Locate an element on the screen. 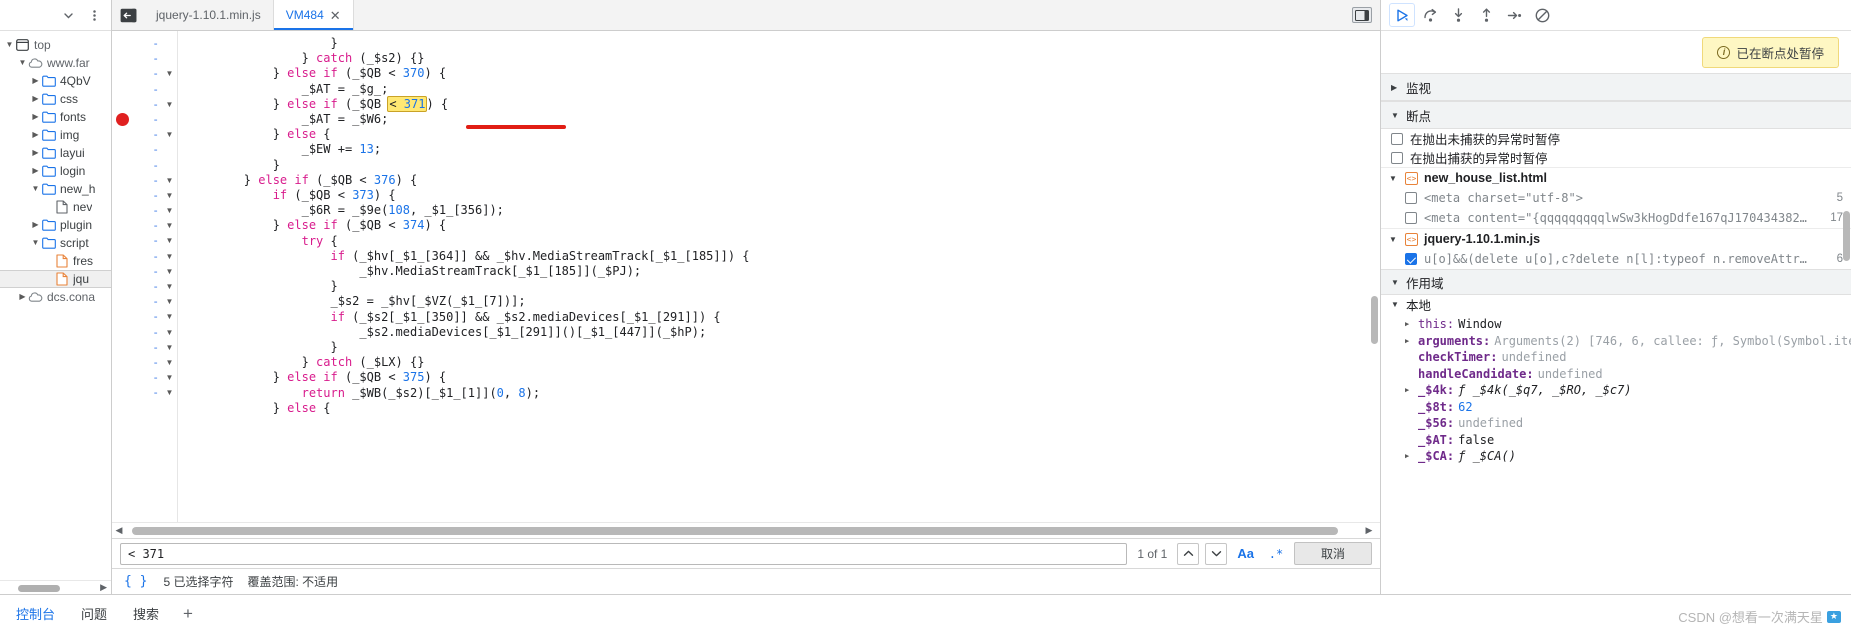 Image resolution: width=1851 pixels, height=632 pixels. drawer-tab-search: 搜索 is located at coordinates (146, 613).